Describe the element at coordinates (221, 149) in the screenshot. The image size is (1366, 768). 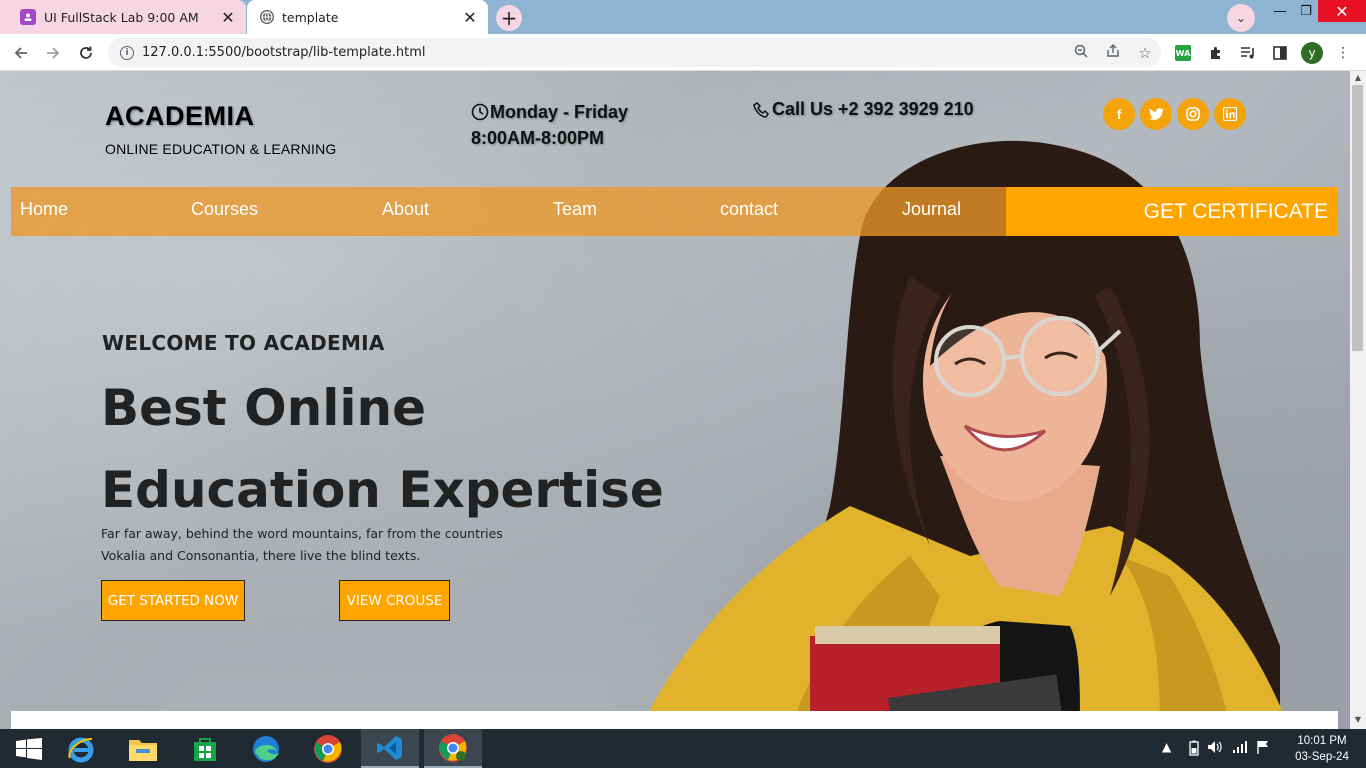
I see `brand-tagline: ONLINE EDUCATION & LEARNING` at that location.